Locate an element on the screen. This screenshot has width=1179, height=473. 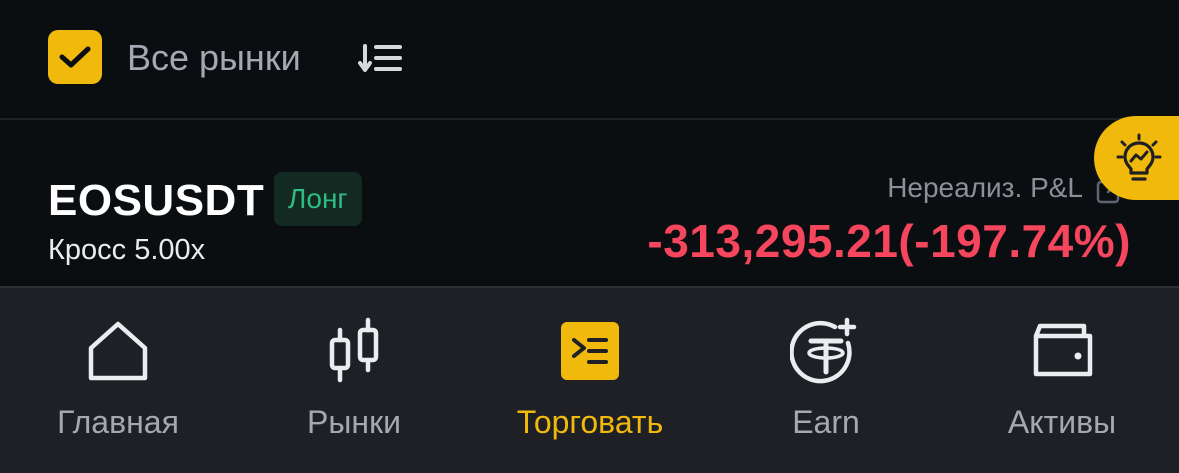
nav-label-home: Главная is located at coordinates (118, 422).